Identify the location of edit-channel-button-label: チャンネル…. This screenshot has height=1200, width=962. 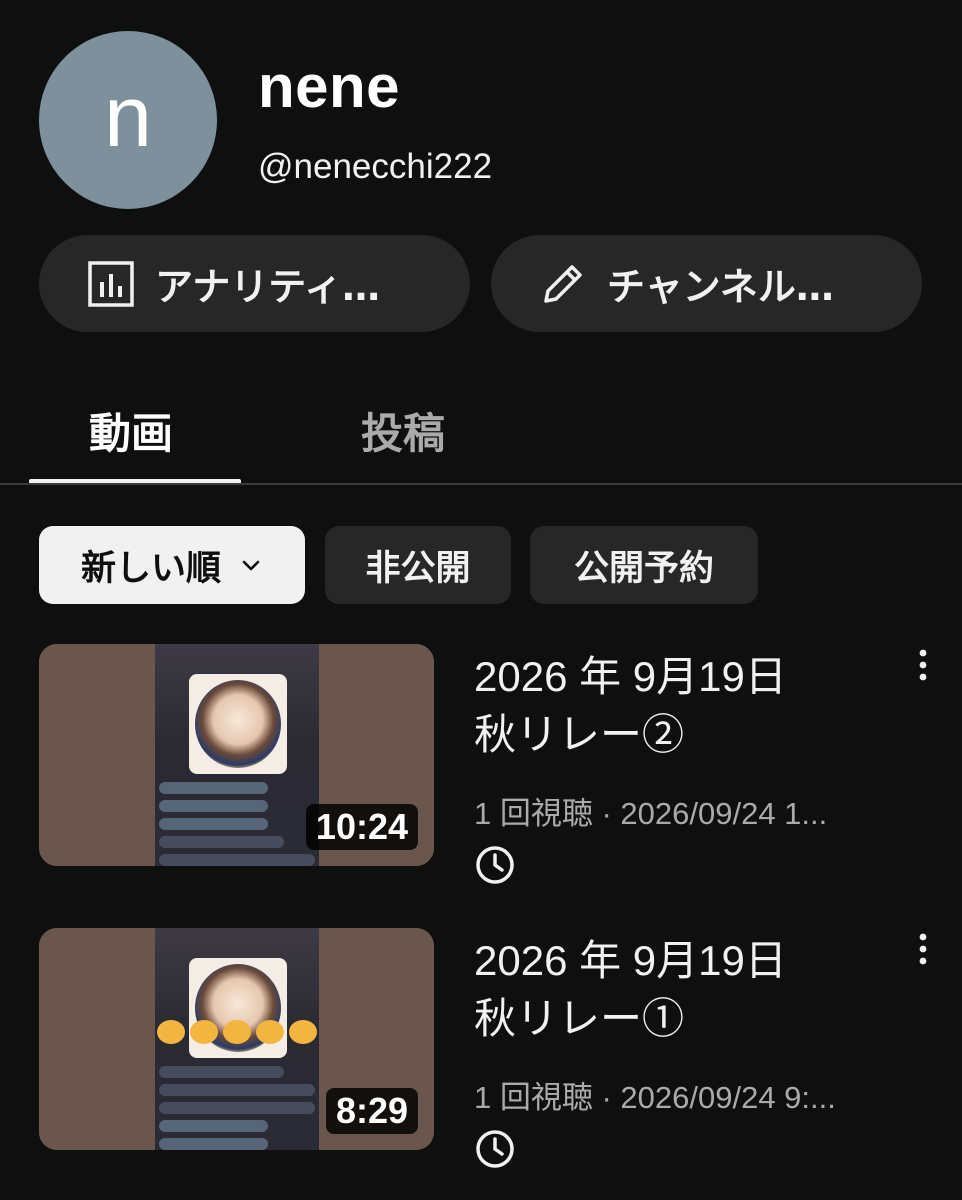
(720, 287).